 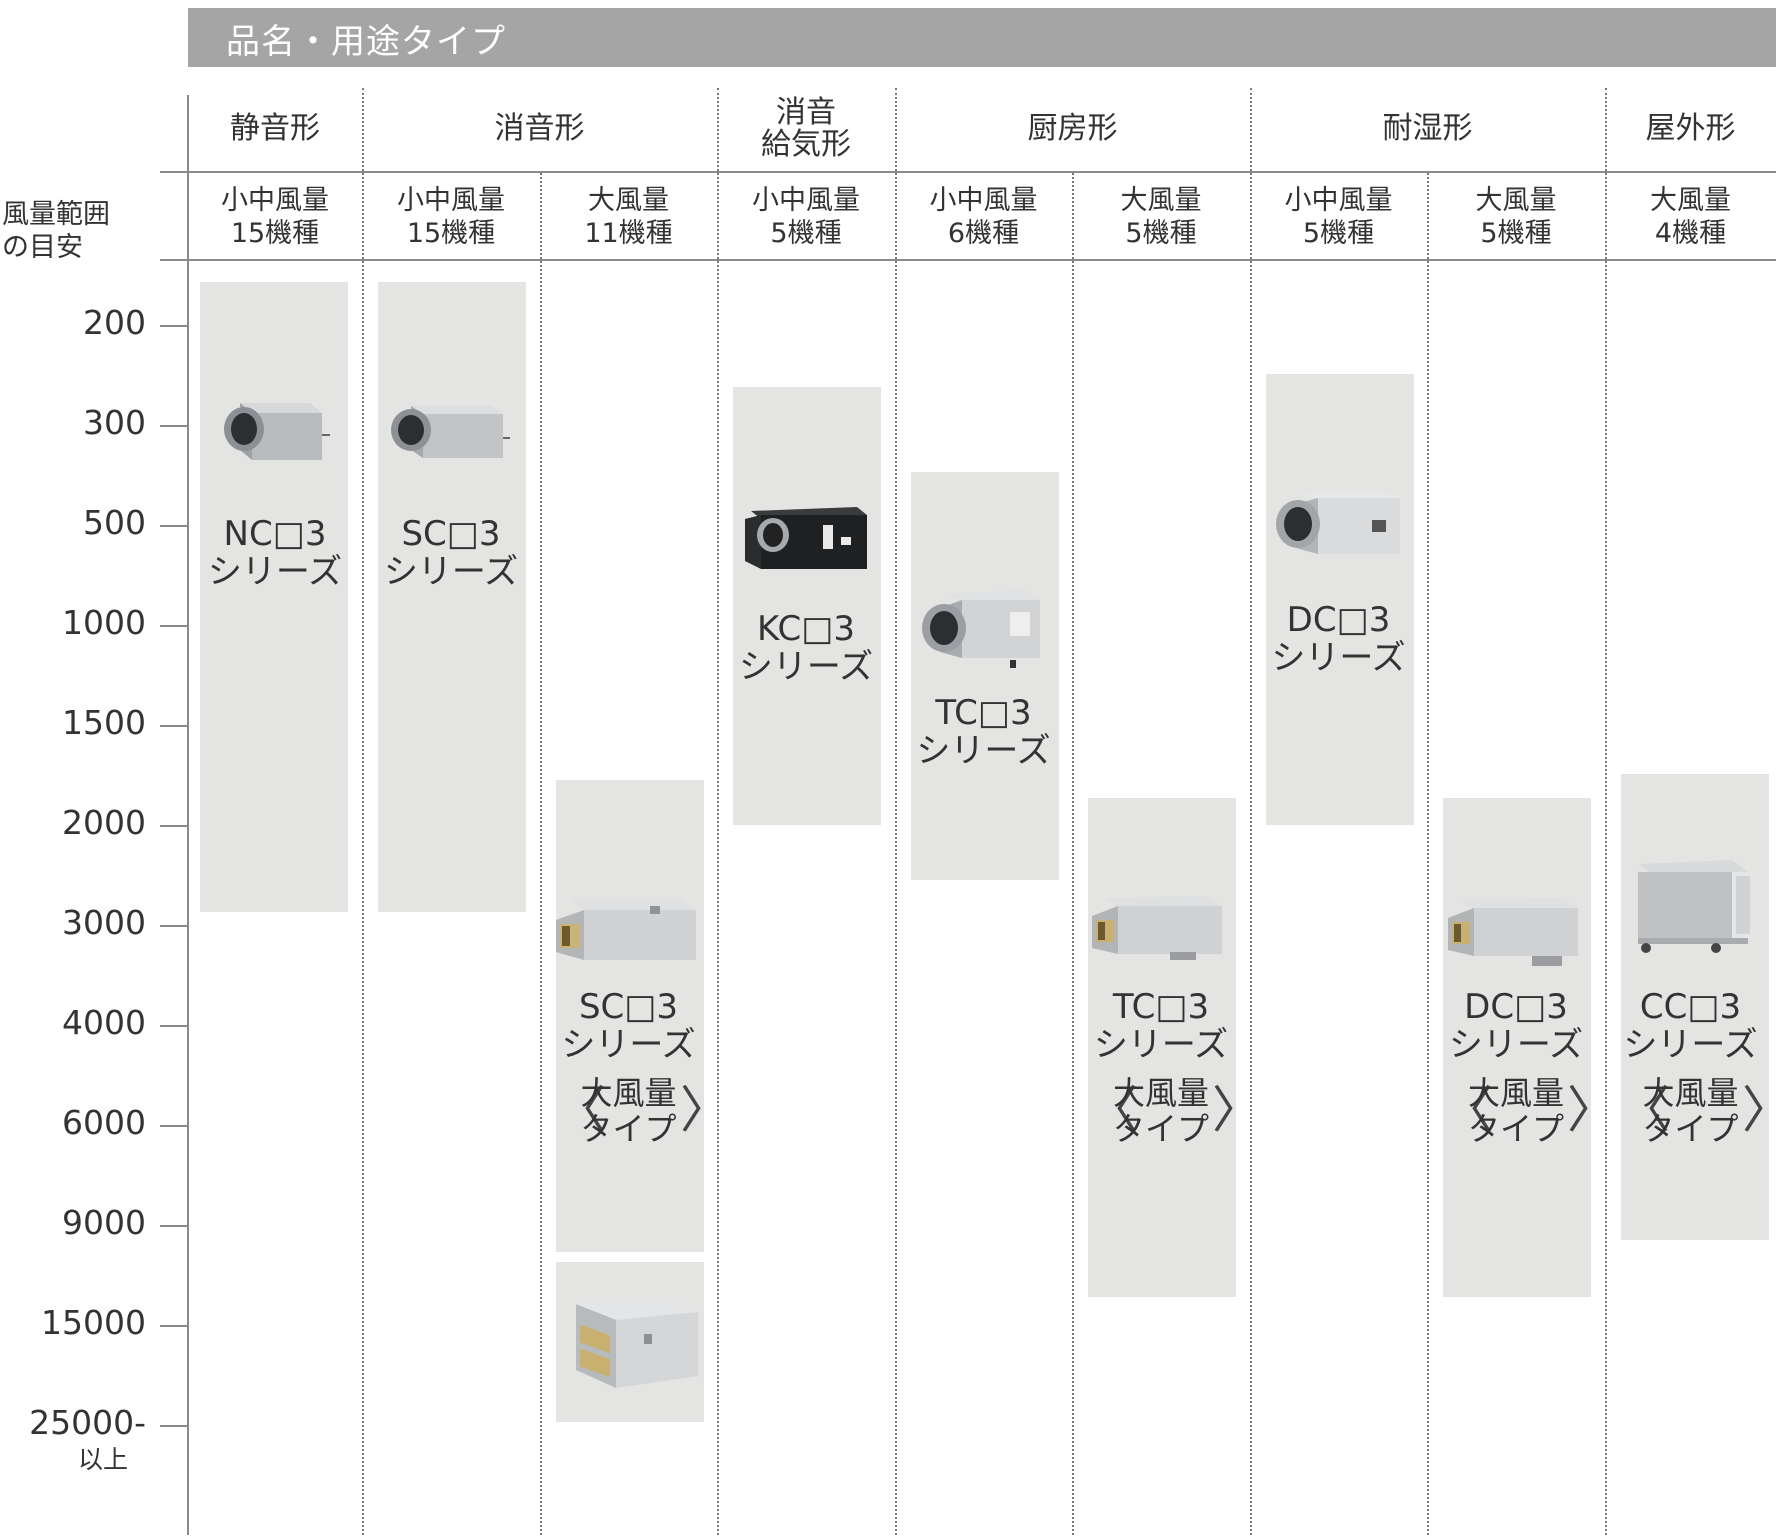 I want to click on category-label-line: 給気形, so click(x=806, y=144).